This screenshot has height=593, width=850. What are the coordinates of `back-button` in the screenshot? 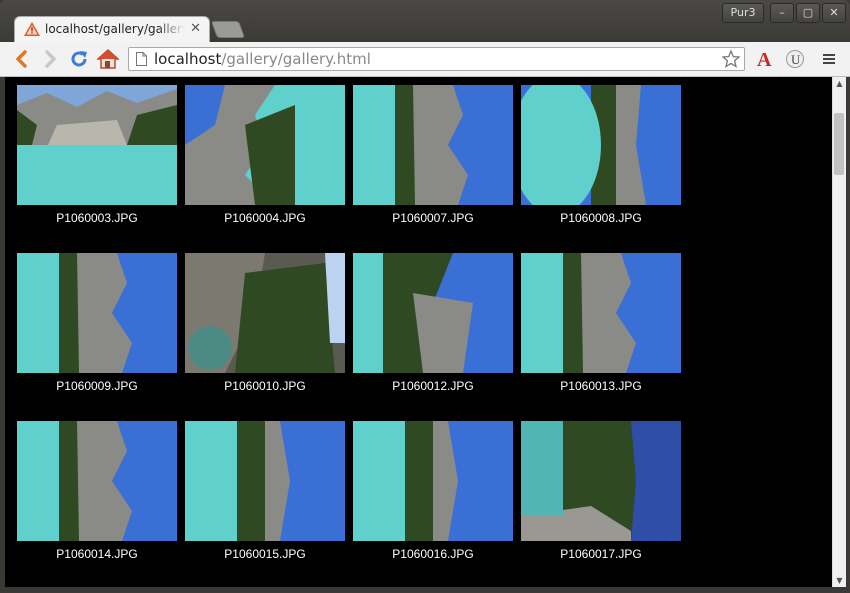 It's located at (21, 59).